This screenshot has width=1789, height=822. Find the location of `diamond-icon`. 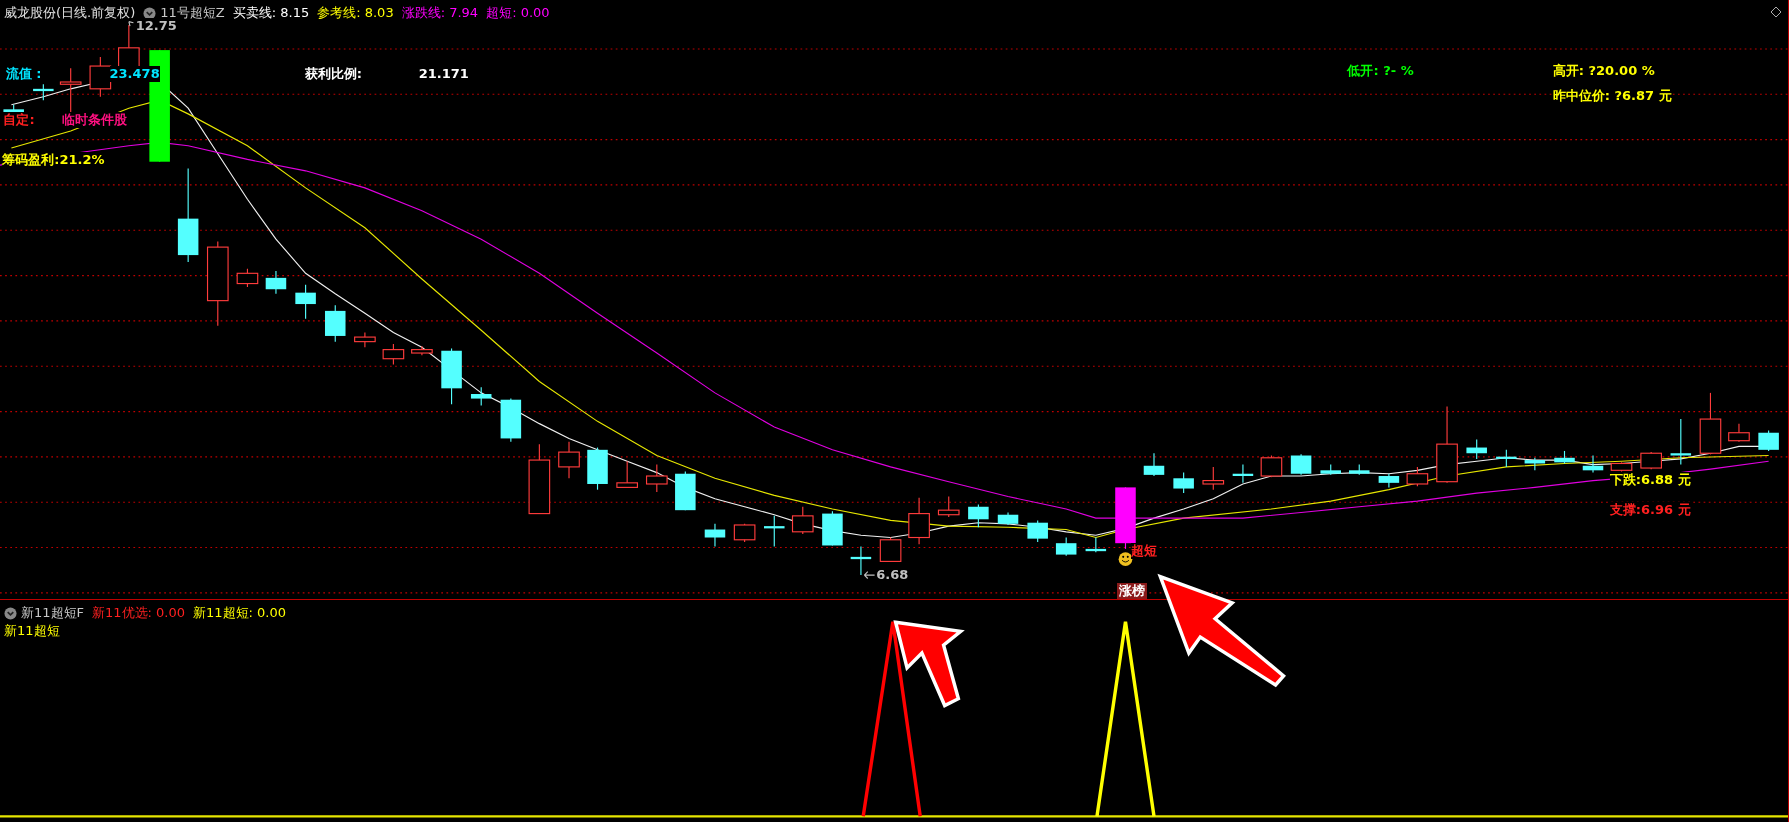

diamond-icon is located at coordinates (1776, 12).